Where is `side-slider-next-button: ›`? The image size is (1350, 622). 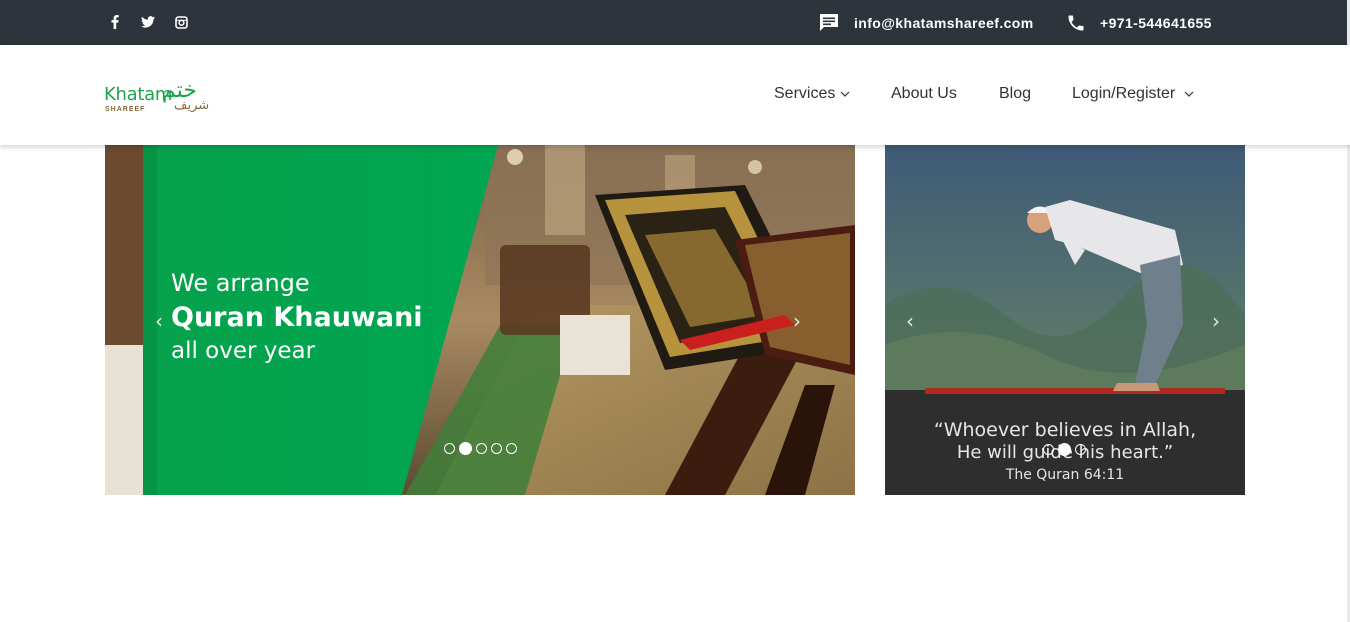 side-slider-next-button: › is located at coordinates (1216, 321).